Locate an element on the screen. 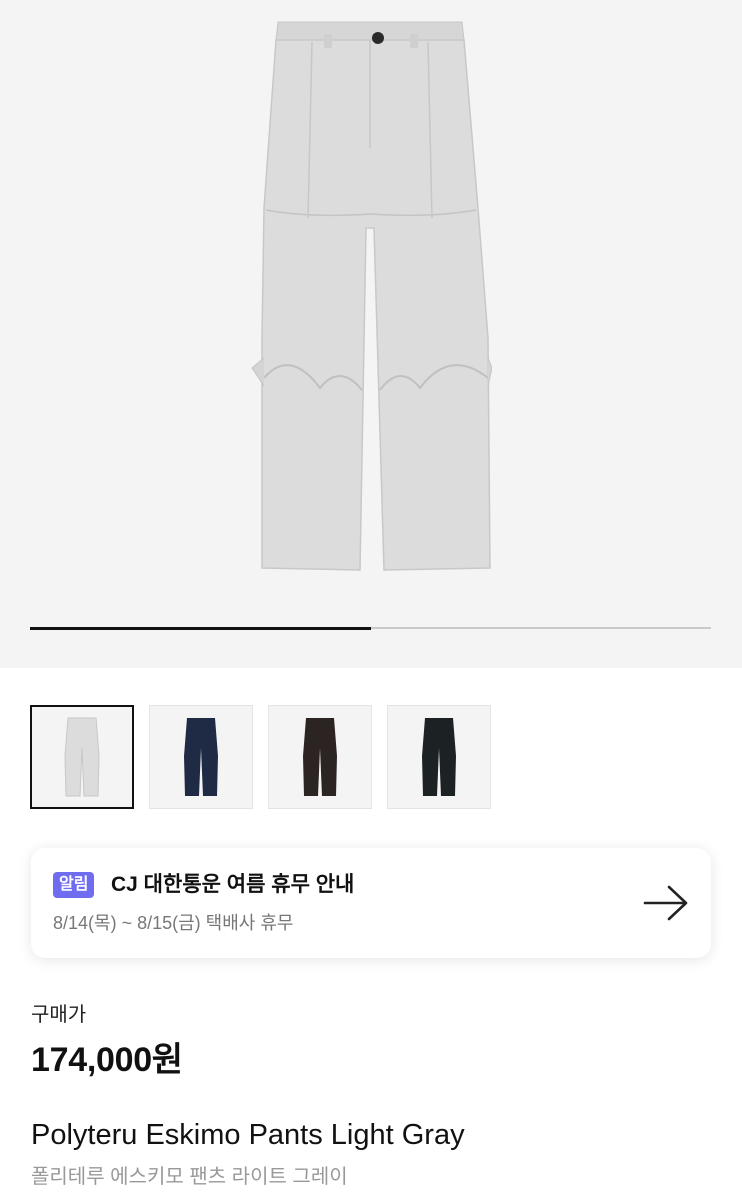 The image size is (742, 1200). notice-badge: 알림 is located at coordinates (74, 885).